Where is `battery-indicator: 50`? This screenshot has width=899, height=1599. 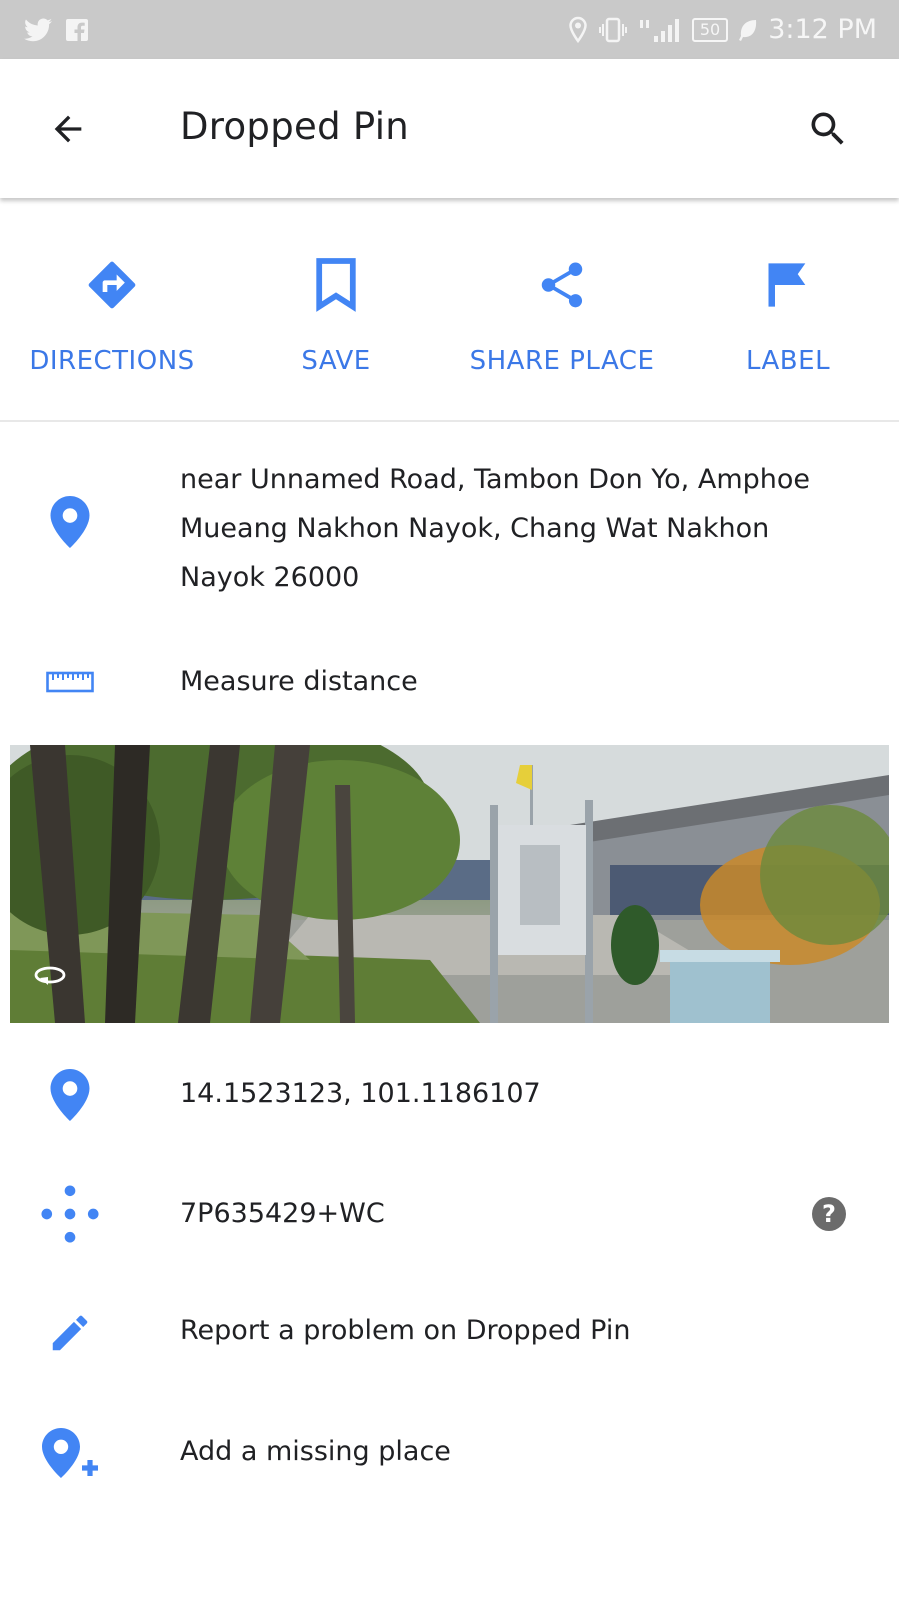 battery-indicator: 50 is located at coordinates (710, 29).